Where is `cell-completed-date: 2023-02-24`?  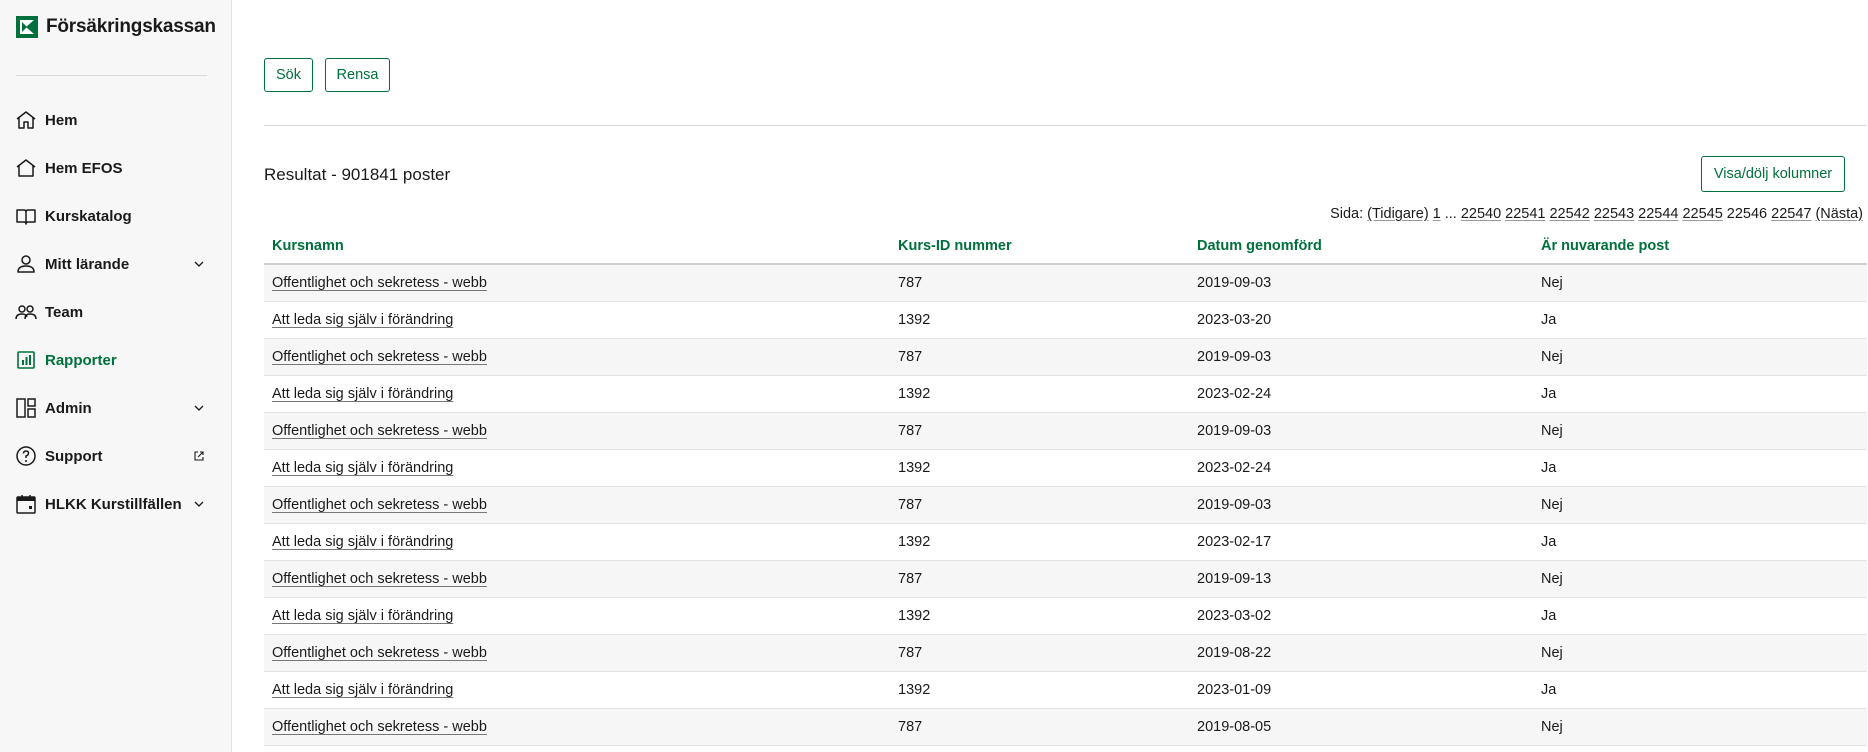
cell-completed-date: 2023-02-24 is located at coordinates (1234, 394).